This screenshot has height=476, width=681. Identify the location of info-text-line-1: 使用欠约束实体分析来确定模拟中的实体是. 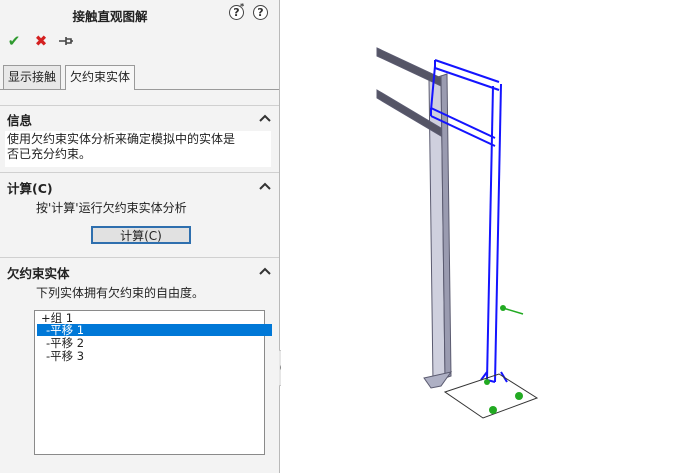
(121, 139).